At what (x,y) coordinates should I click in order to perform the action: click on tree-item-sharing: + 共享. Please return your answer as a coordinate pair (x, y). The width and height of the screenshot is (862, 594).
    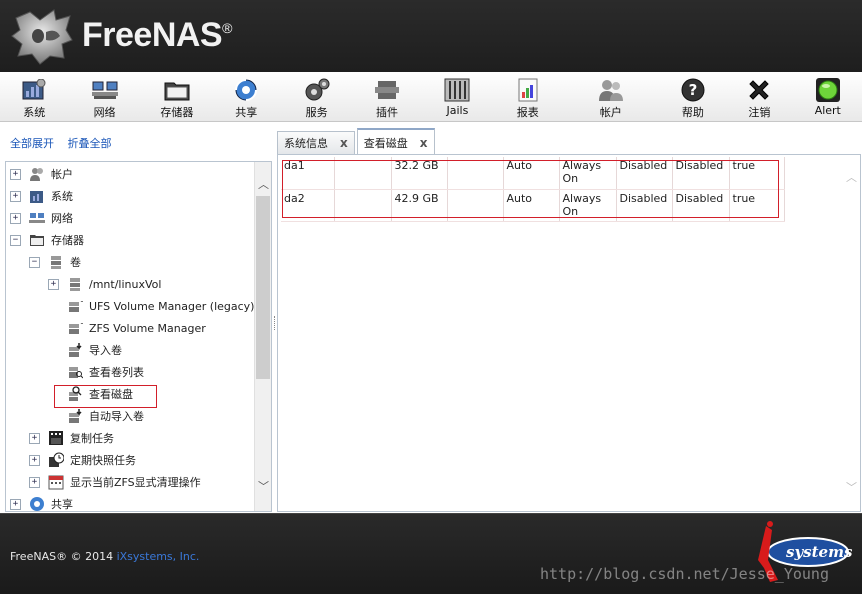
    Looking at the image, I should click on (41, 502).